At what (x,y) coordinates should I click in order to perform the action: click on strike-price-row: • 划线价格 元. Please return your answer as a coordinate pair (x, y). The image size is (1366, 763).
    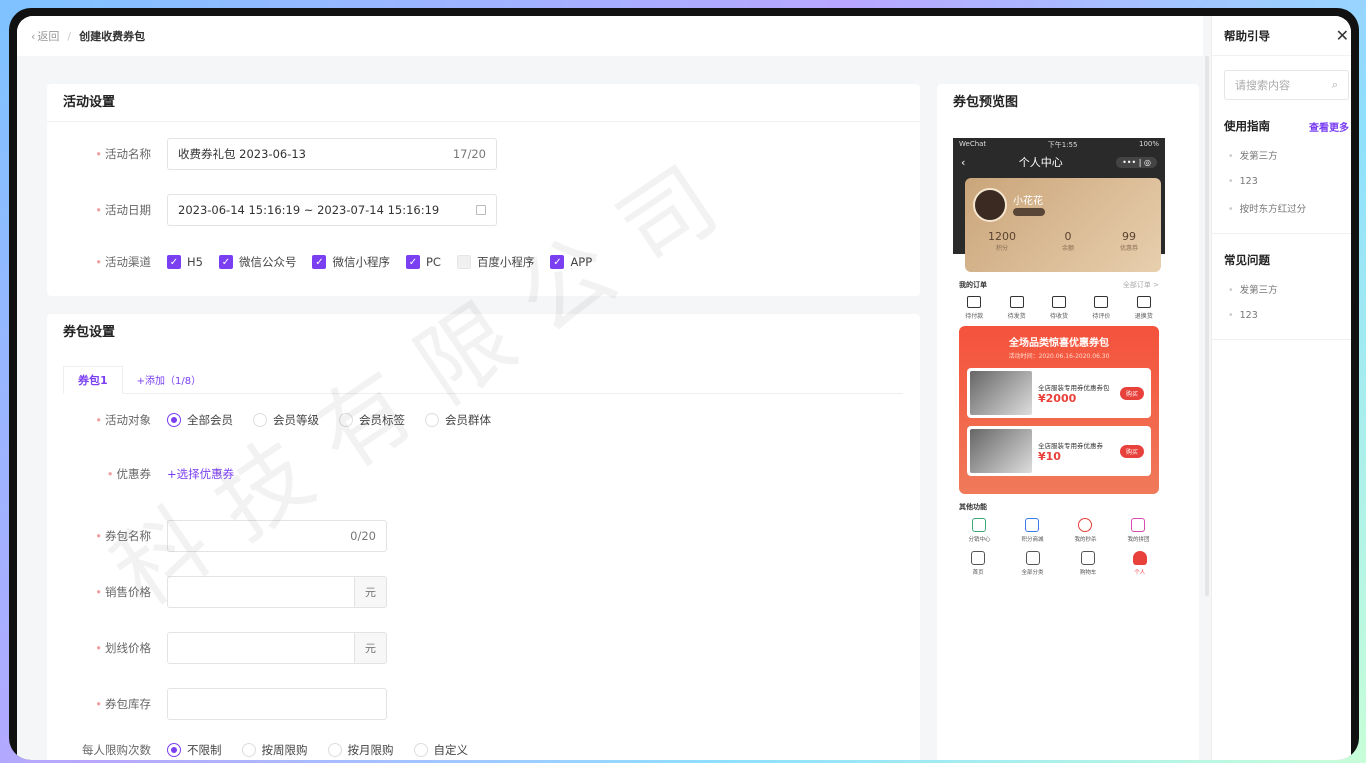
    Looking at the image, I should click on (217, 648).